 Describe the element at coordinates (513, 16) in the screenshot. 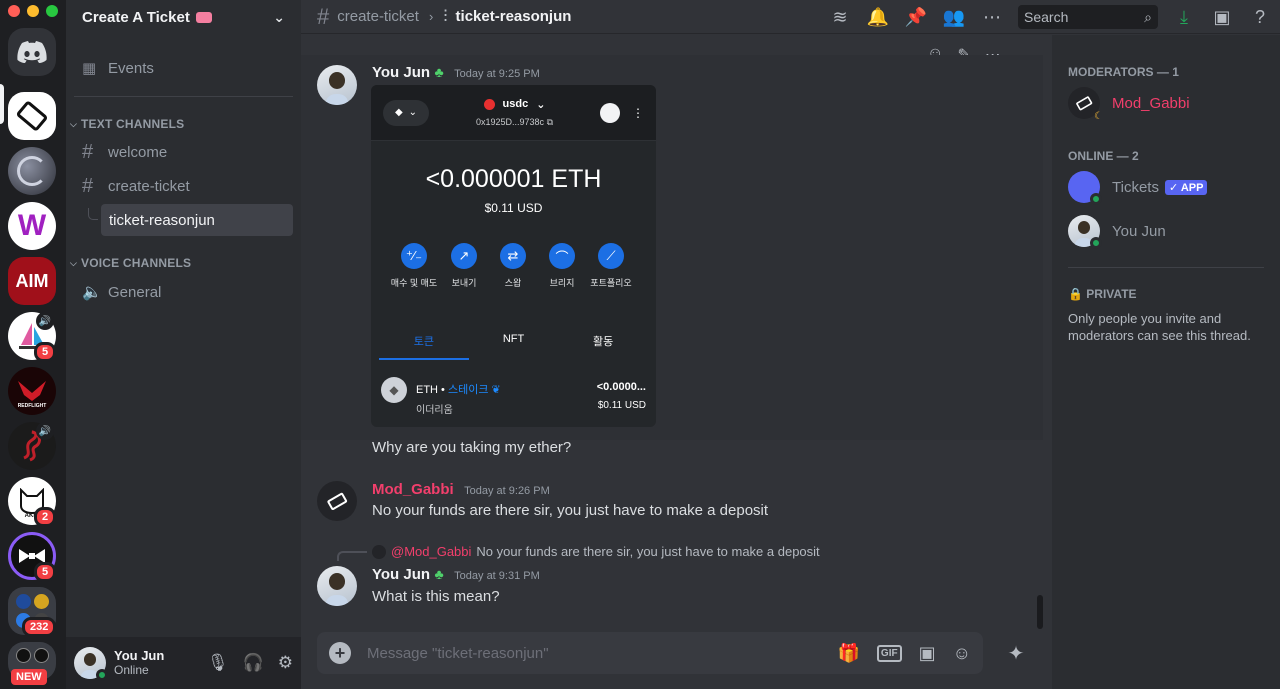

I see `breadcrumb-thread: ticket-reasonjun` at that location.